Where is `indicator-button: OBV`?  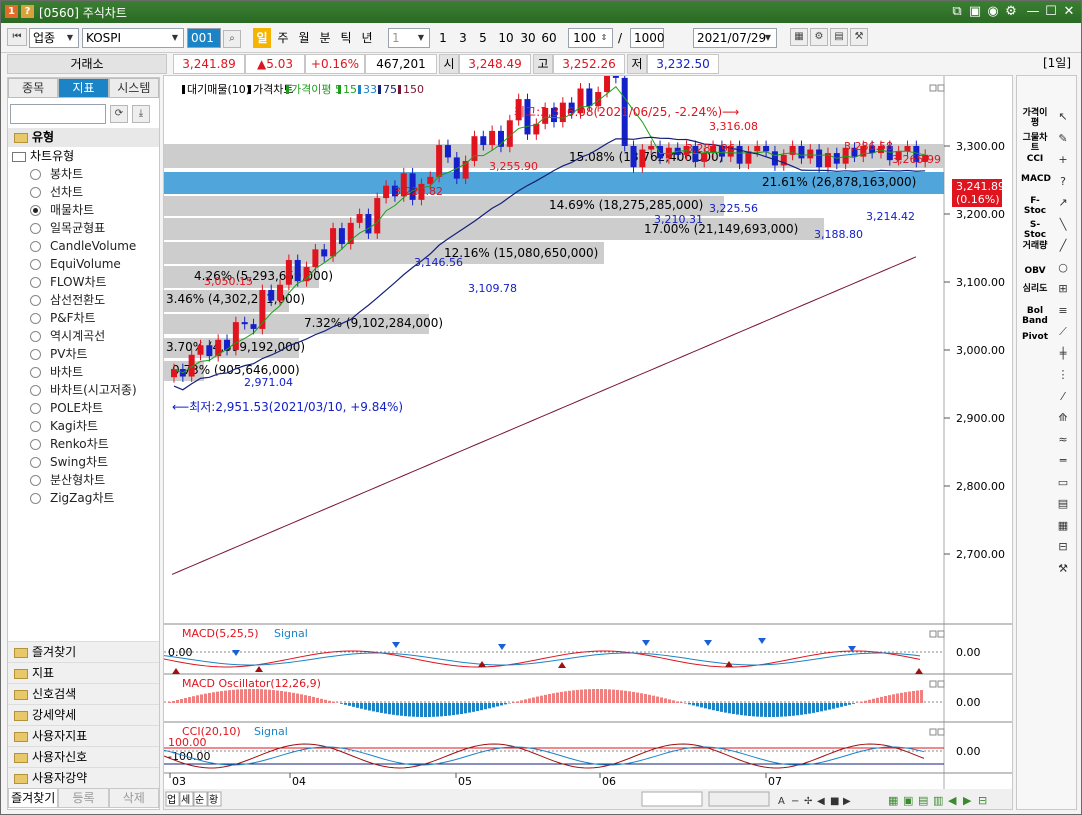 indicator-button: OBV is located at coordinates (1035, 271).